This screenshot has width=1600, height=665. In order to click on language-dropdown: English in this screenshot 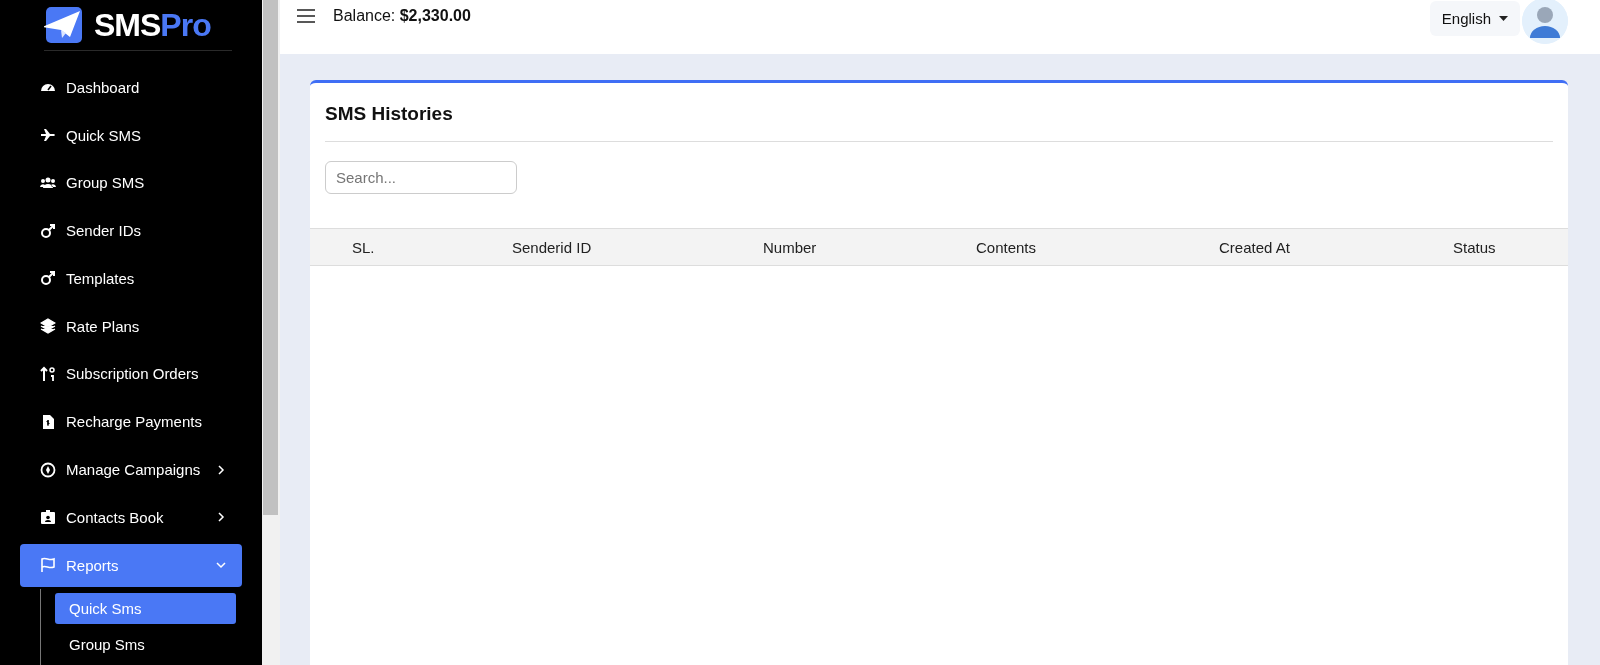, I will do `click(1474, 18)`.